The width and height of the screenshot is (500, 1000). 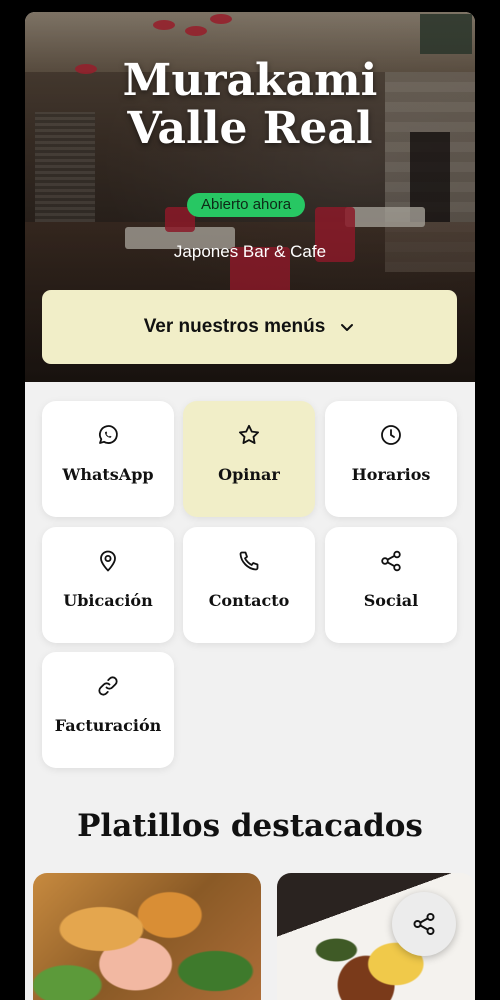 I want to click on view-menus-label: Ver nuestros menús, so click(x=234, y=326).